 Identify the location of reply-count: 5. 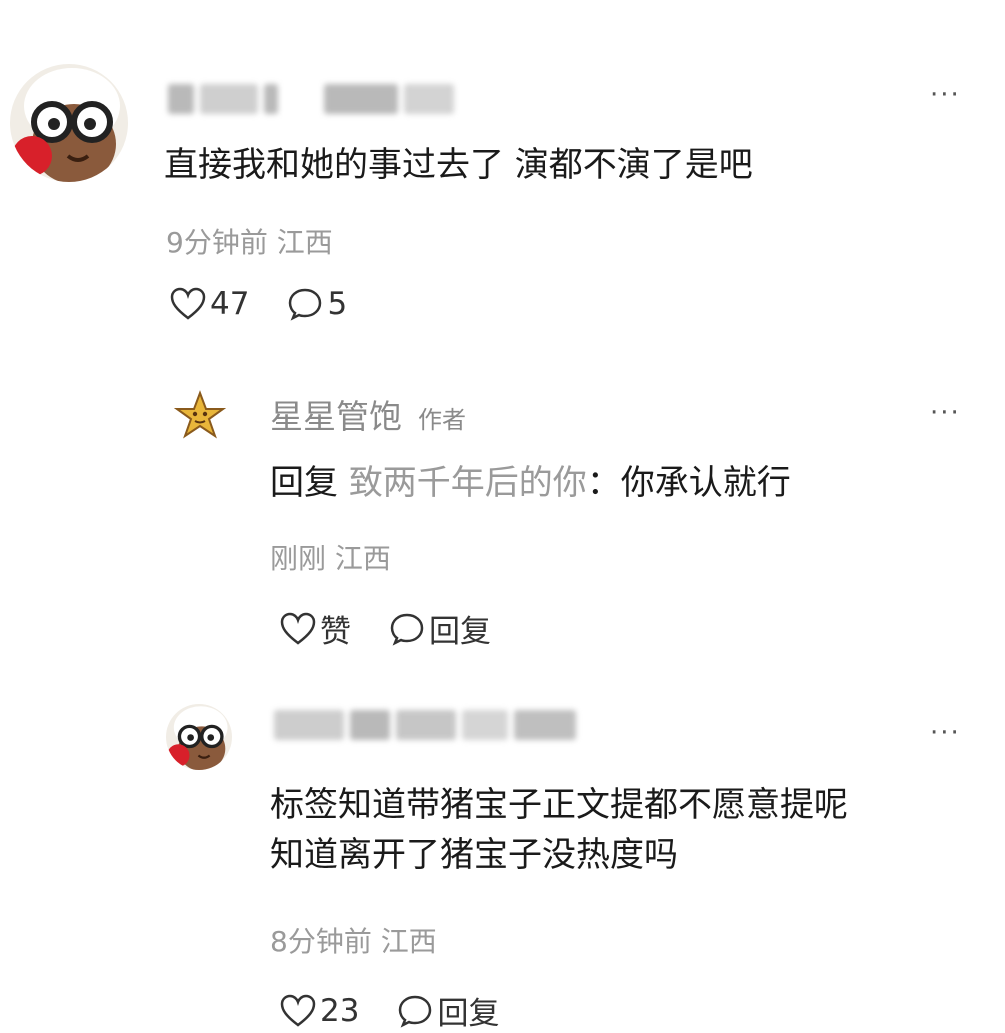
(337, 304).